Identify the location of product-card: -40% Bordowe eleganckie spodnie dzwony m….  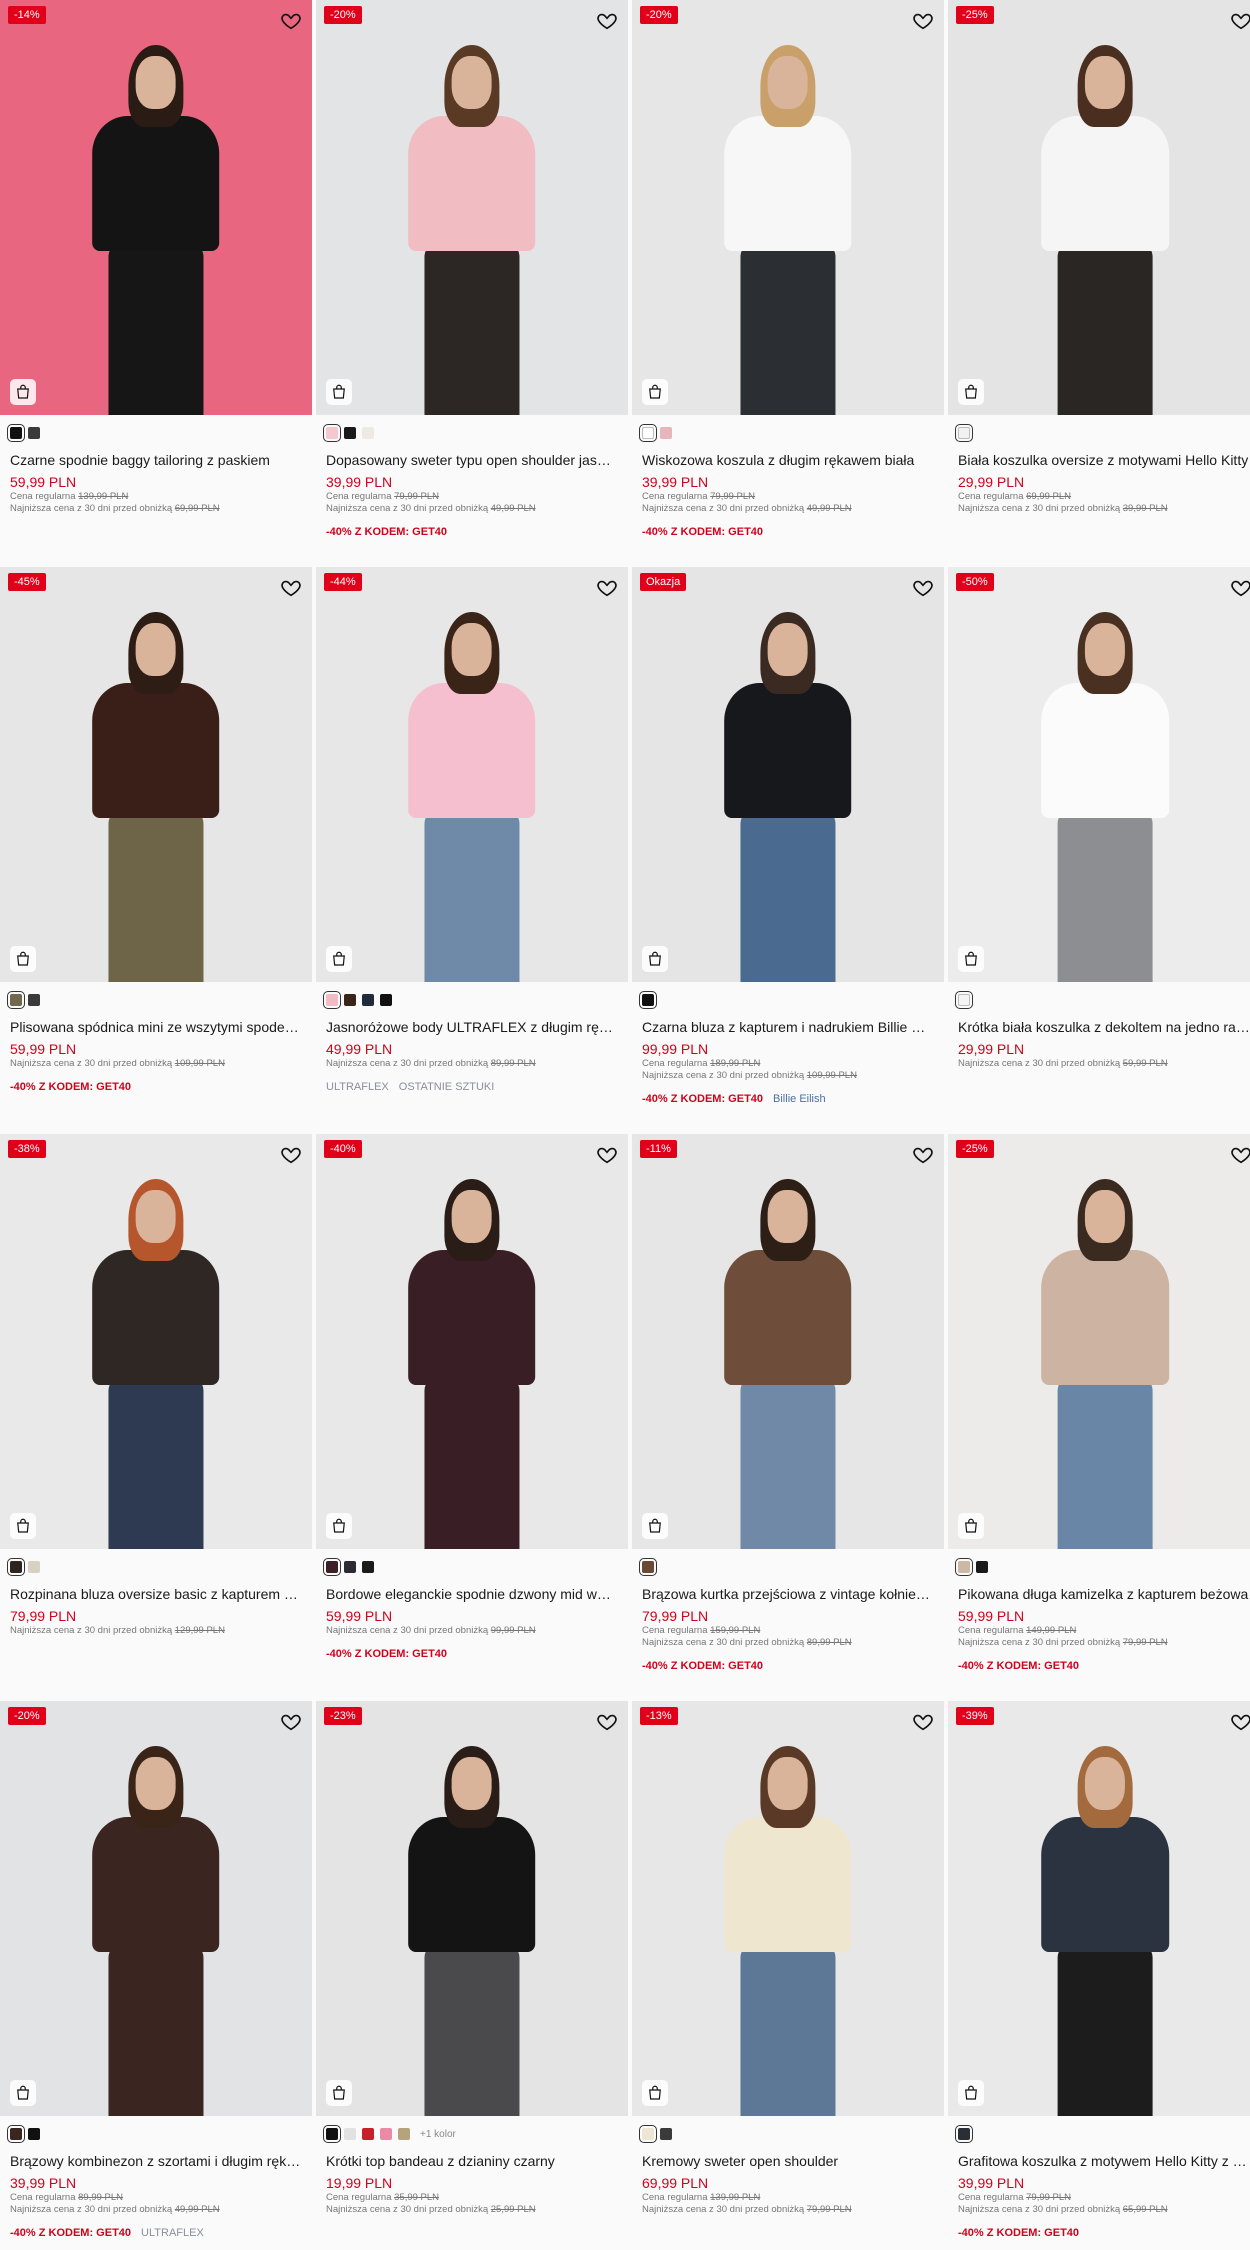
(472, 1417).